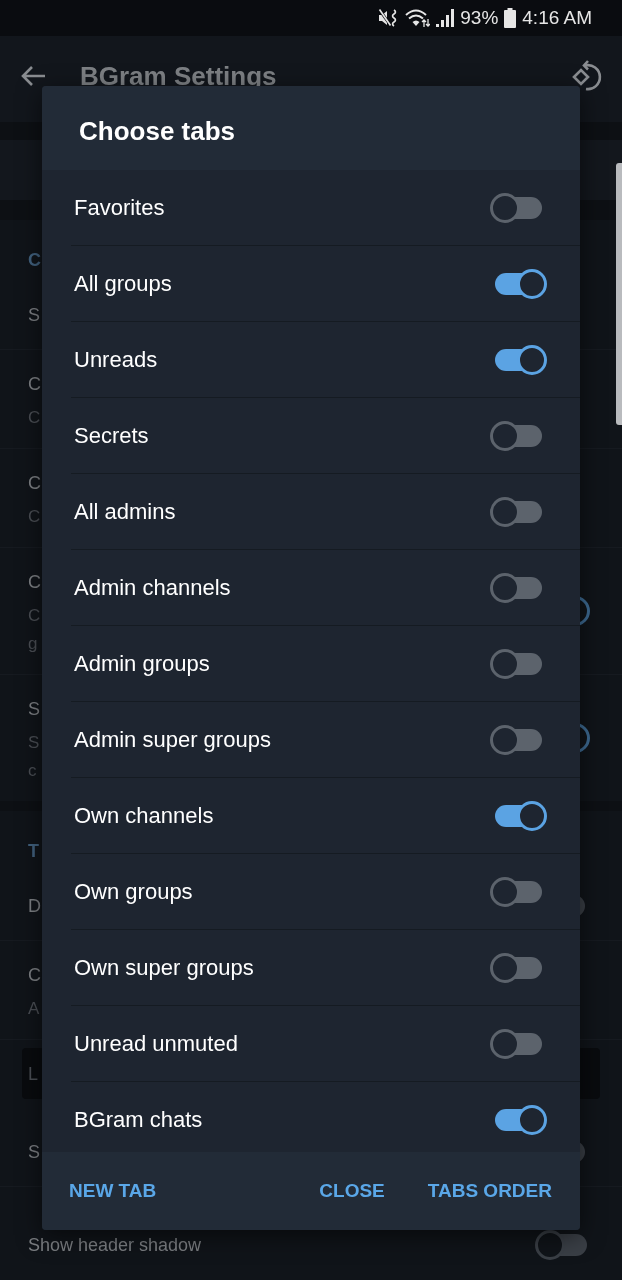 The height and width of the screenshot is (1280, 622). What do you see at coordinates (34, 906) in the screenshot?
I see `setting-title: D` at bounding box center [34, 906].